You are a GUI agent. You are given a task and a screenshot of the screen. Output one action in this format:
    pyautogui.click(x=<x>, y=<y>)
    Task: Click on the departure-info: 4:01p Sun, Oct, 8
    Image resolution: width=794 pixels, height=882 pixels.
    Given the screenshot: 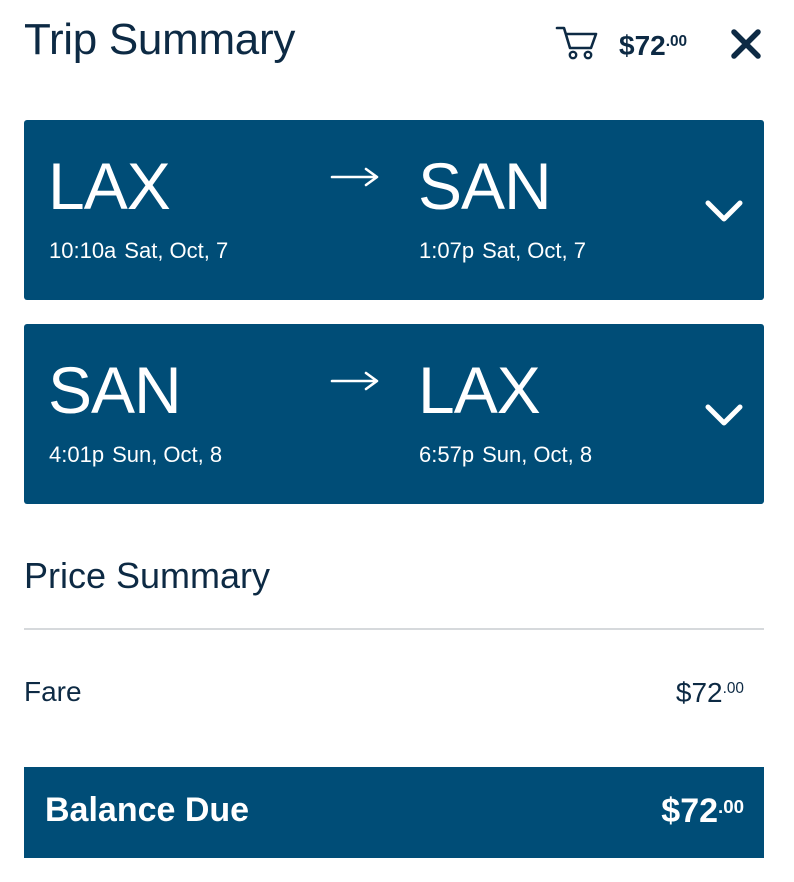 What is the action you would take?
    pyautogui.click(x=135, y=455)
    